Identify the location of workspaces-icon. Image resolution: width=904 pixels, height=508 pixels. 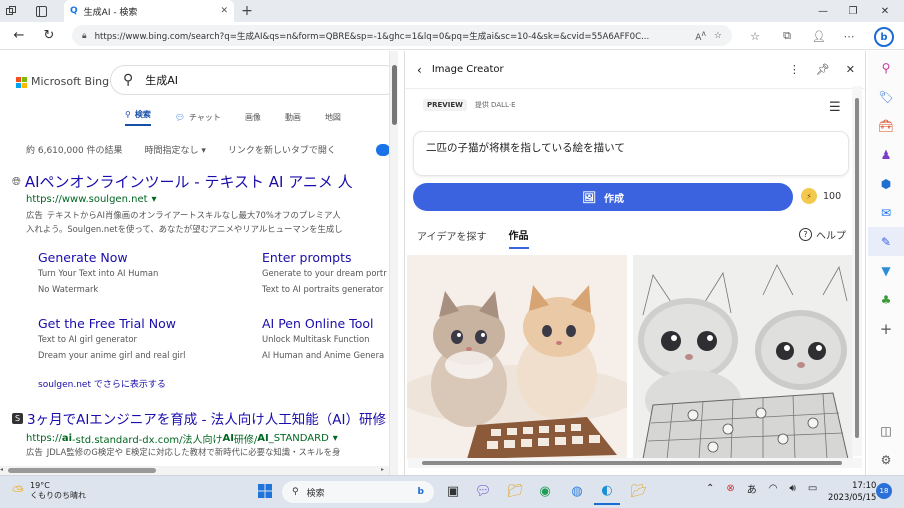
(11, 11).